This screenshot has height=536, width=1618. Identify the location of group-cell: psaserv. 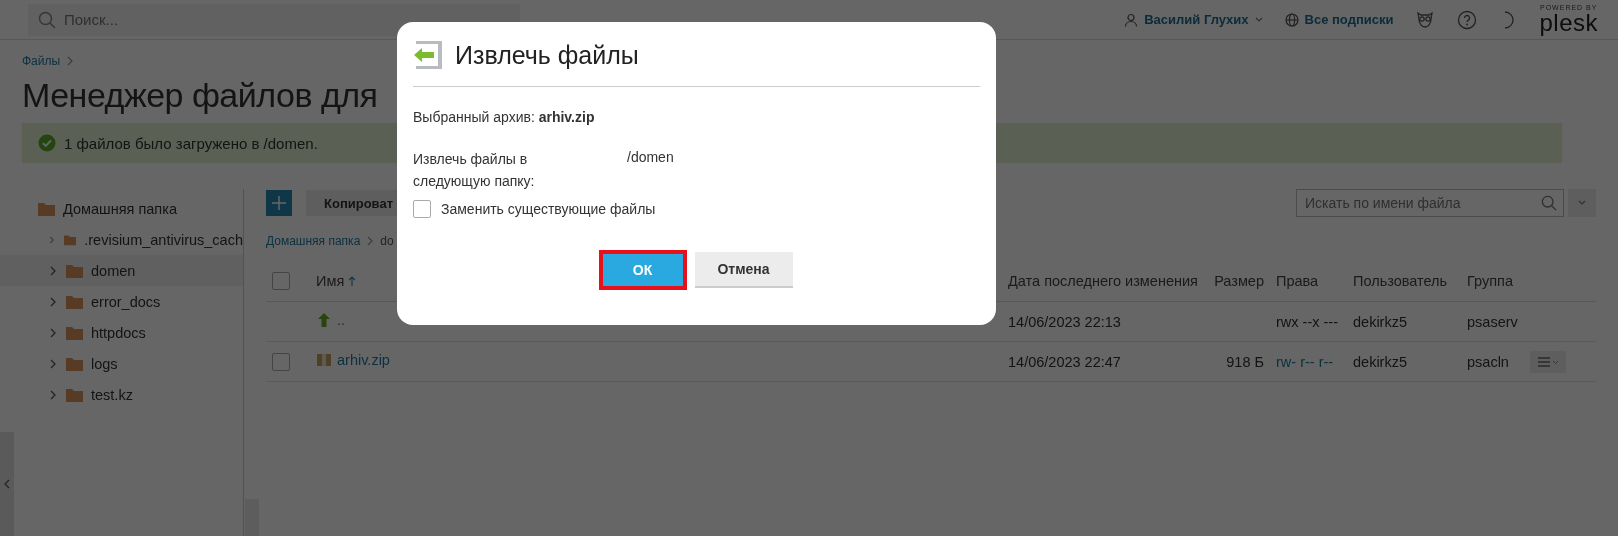
(1492, 321).